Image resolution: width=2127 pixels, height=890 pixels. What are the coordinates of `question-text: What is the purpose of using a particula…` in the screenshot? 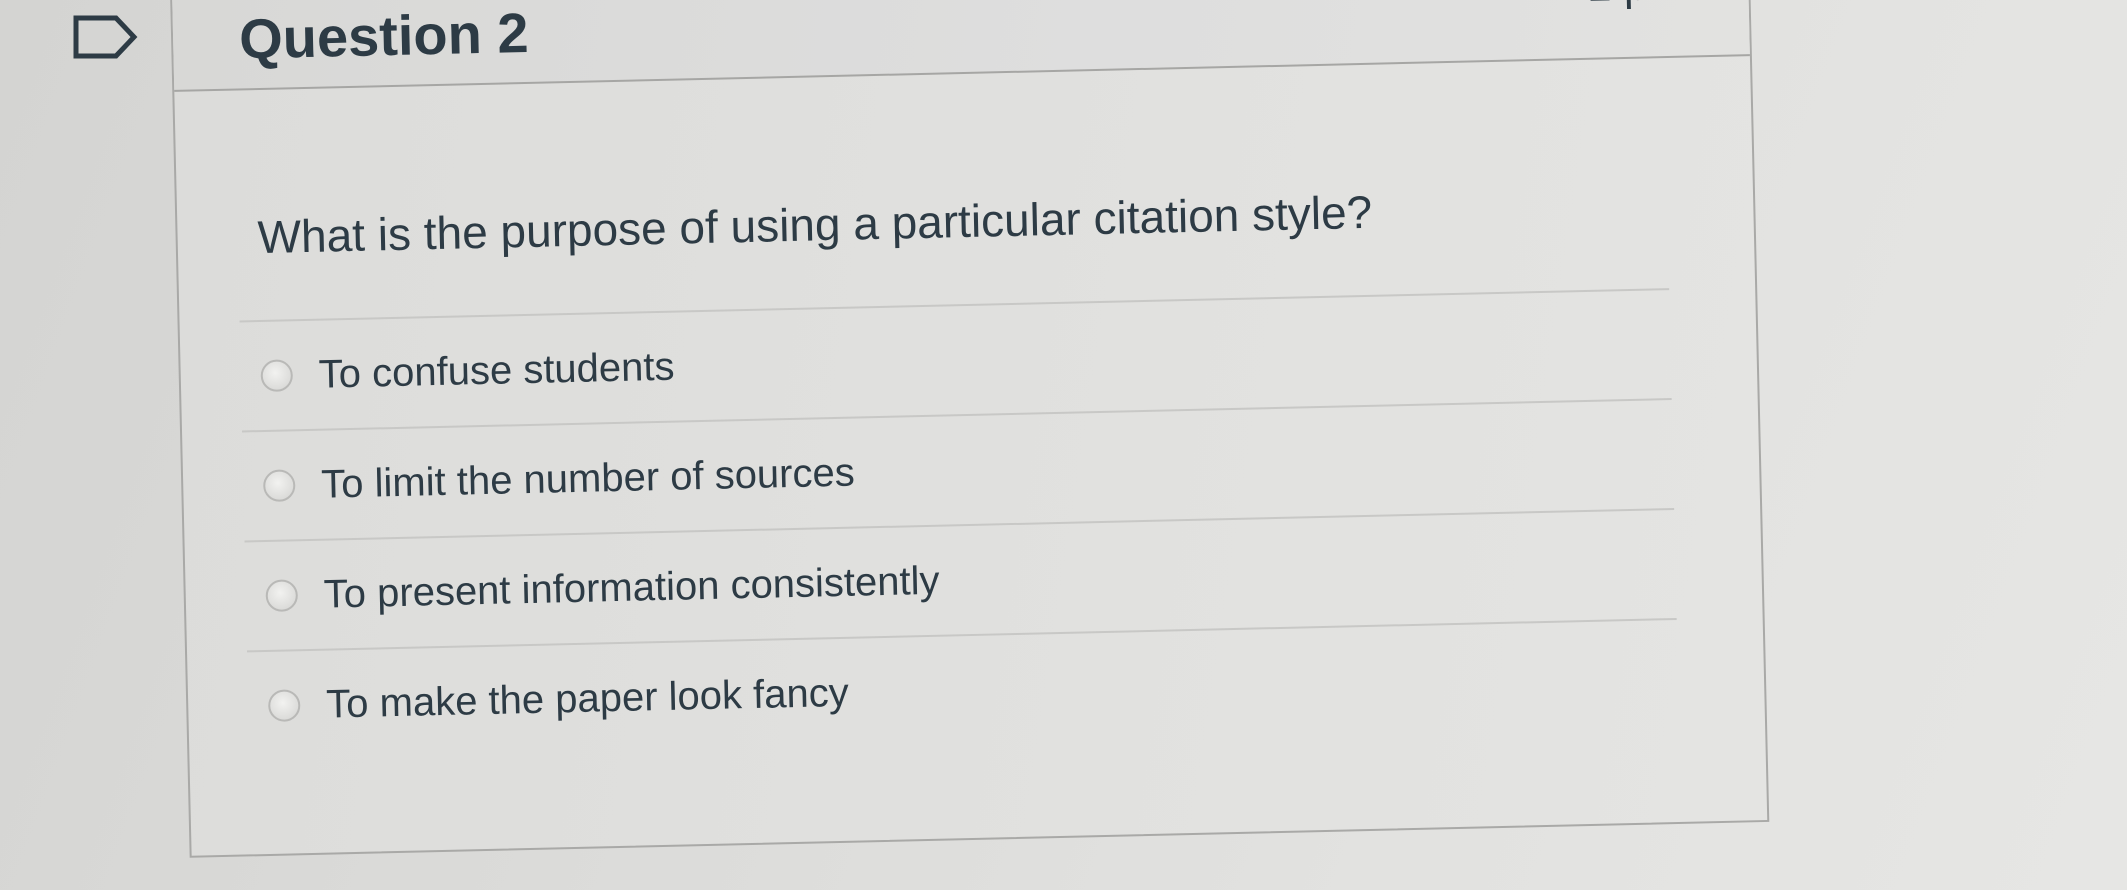 It's located at (815, 224).